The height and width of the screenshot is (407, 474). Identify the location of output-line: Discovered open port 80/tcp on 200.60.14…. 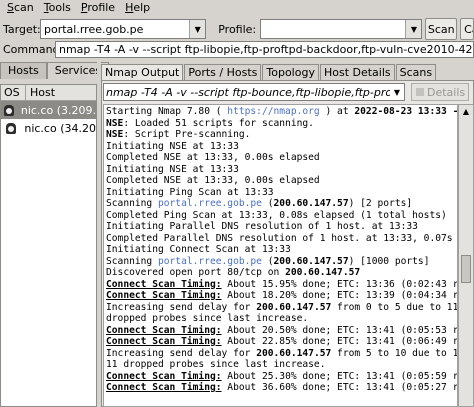
(233, 272).